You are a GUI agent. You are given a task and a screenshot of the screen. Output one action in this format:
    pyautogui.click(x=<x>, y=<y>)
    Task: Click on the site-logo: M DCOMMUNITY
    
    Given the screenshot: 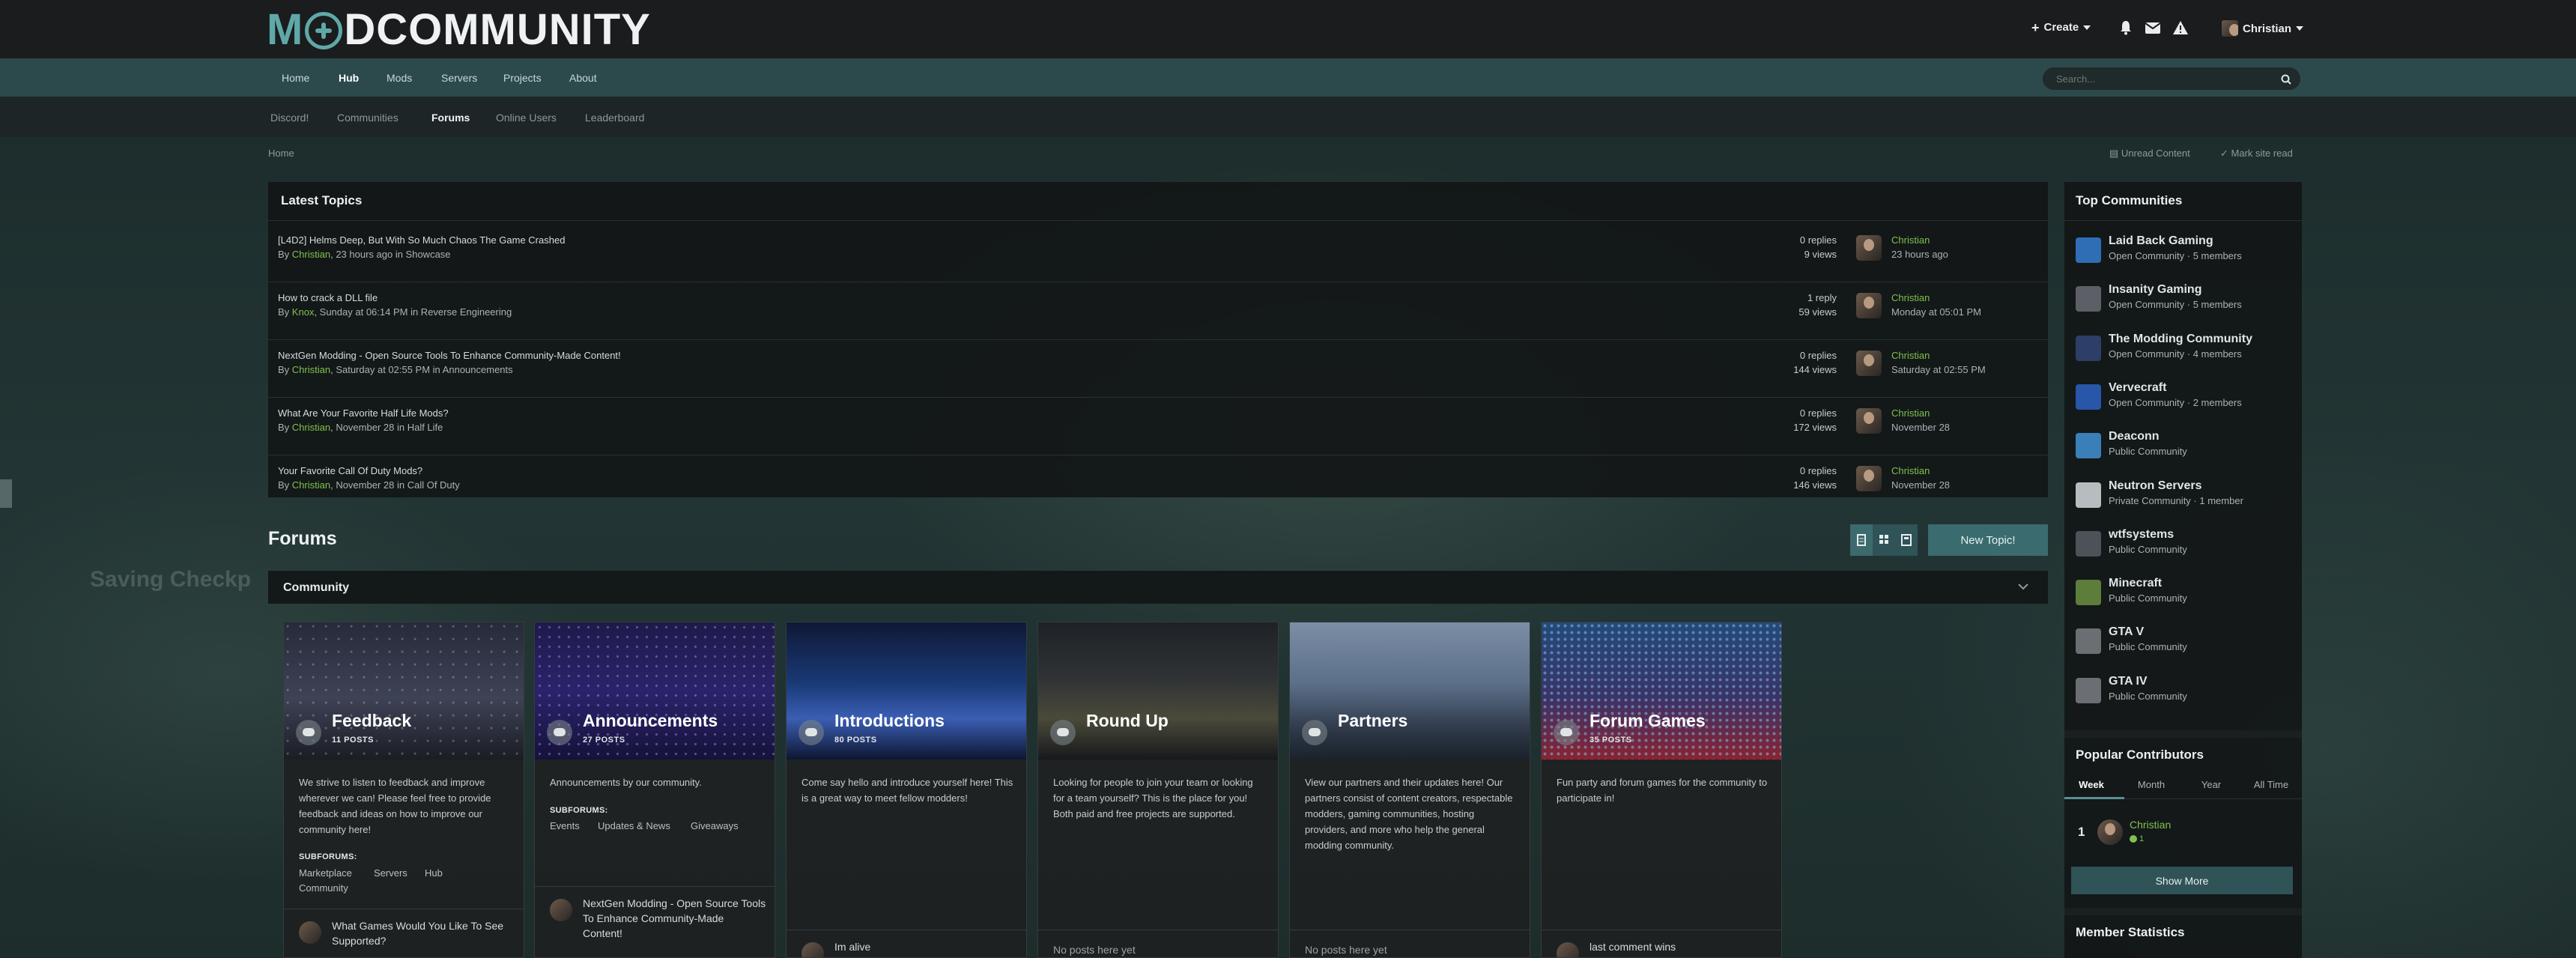 What is the action you would take?
    pyautogui.click(x=459, y=30)
    